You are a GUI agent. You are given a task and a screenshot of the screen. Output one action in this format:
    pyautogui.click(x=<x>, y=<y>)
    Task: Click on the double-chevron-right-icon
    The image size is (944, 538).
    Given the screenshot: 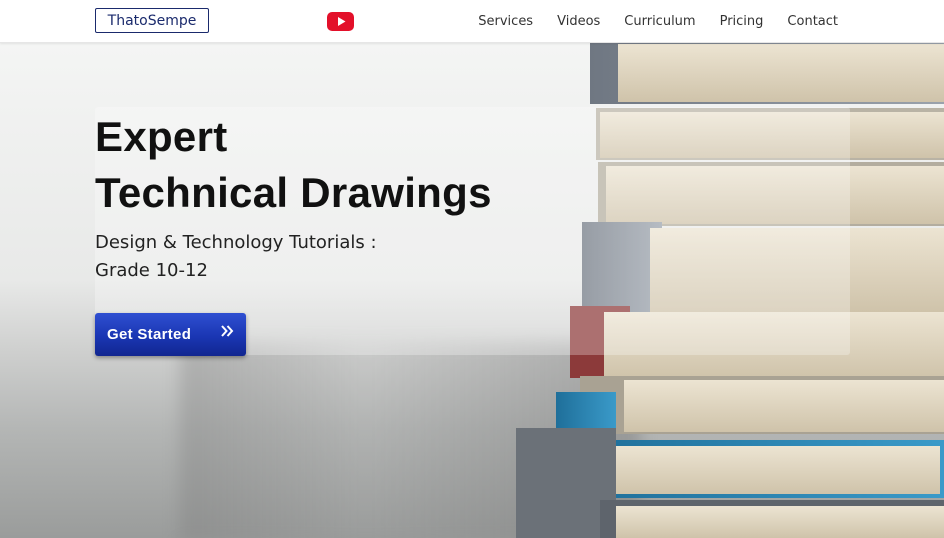 What is the action you would take?
    pyautogui.click(x=227, y=331)
    